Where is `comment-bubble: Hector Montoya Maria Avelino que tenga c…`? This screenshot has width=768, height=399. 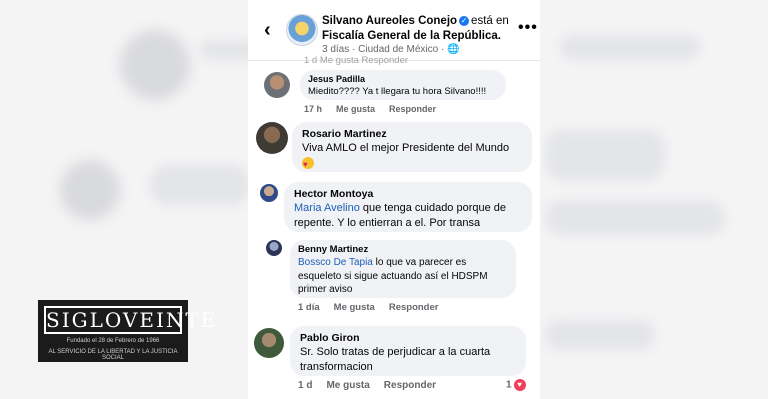 comment-bubble: Hector Montoya Maria Avelino que tenga c… is located at coordinates (408, 207).